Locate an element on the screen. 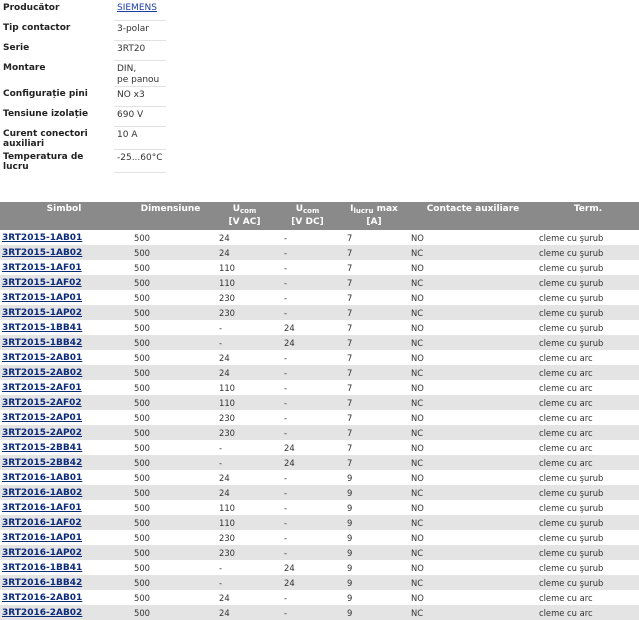 The width and height of the screenshot is (639, 620). symbol-cell: 3RT2016-2AB01 is located at coordinates (64, 597).